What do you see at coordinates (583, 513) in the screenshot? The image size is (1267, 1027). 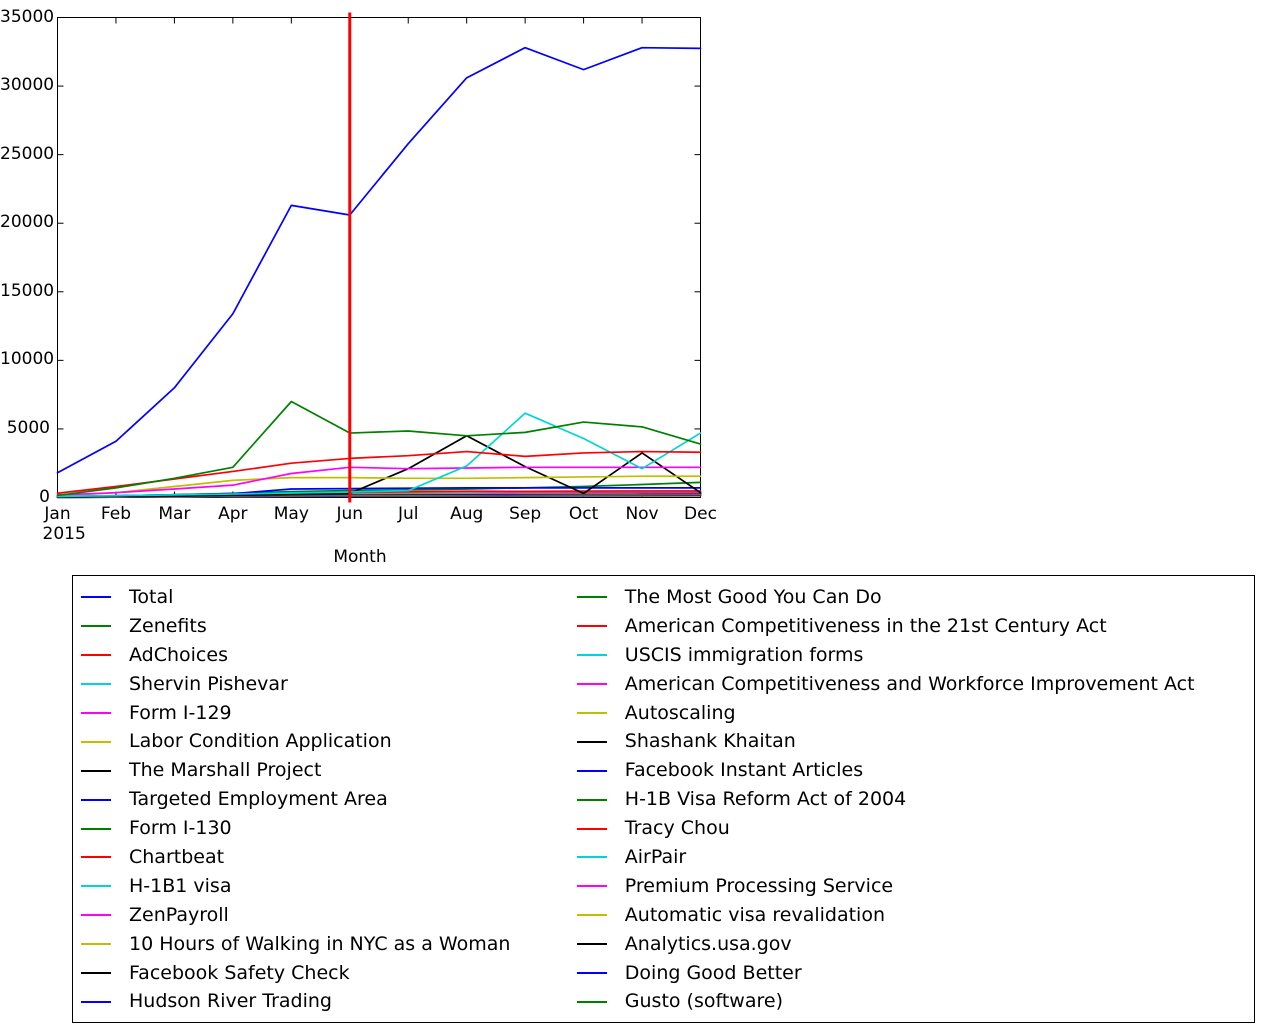 I see `x-tick-label: Oct` at bounding box center [583, 513].